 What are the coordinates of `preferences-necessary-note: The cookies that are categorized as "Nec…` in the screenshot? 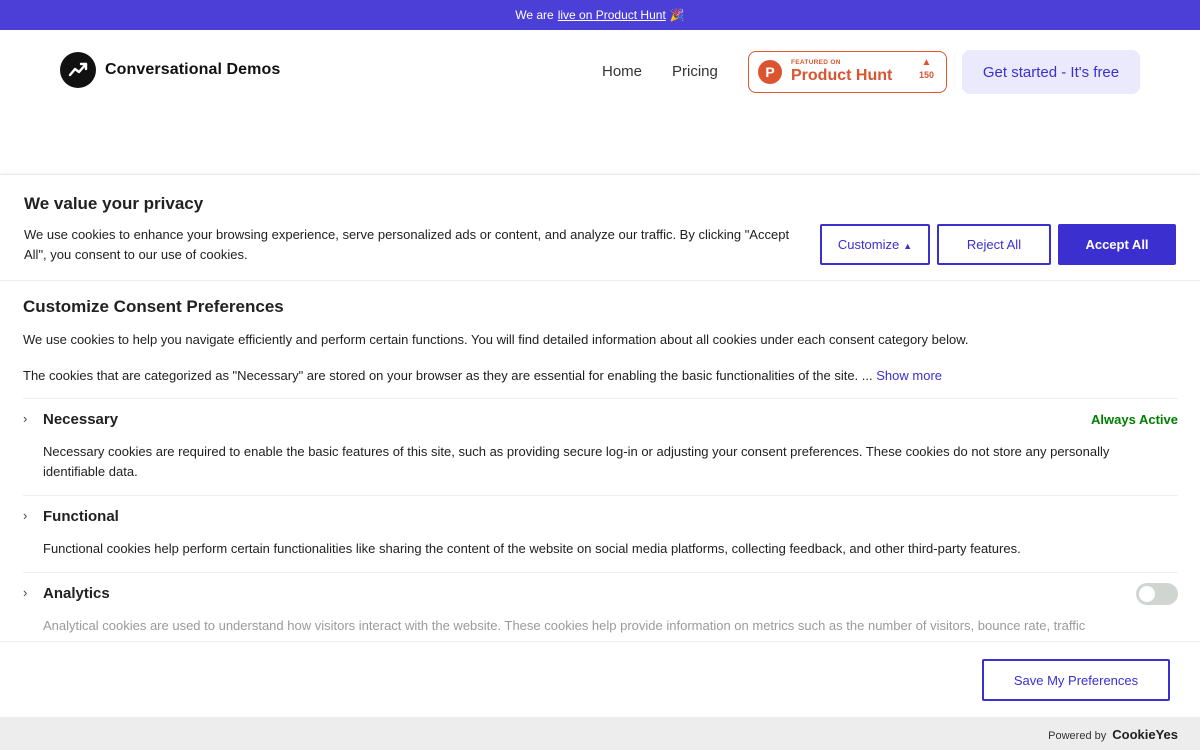 It's located at (482, 375).